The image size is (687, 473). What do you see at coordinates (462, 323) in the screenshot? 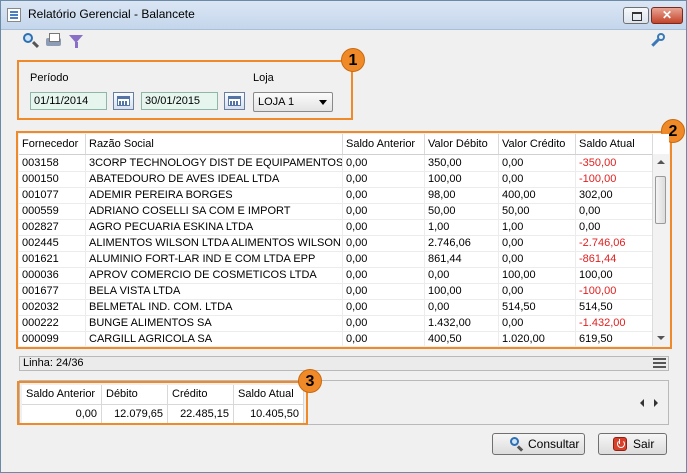
I see `cell-valor-debito: 1.432,00` at bounding box center [462, 323].